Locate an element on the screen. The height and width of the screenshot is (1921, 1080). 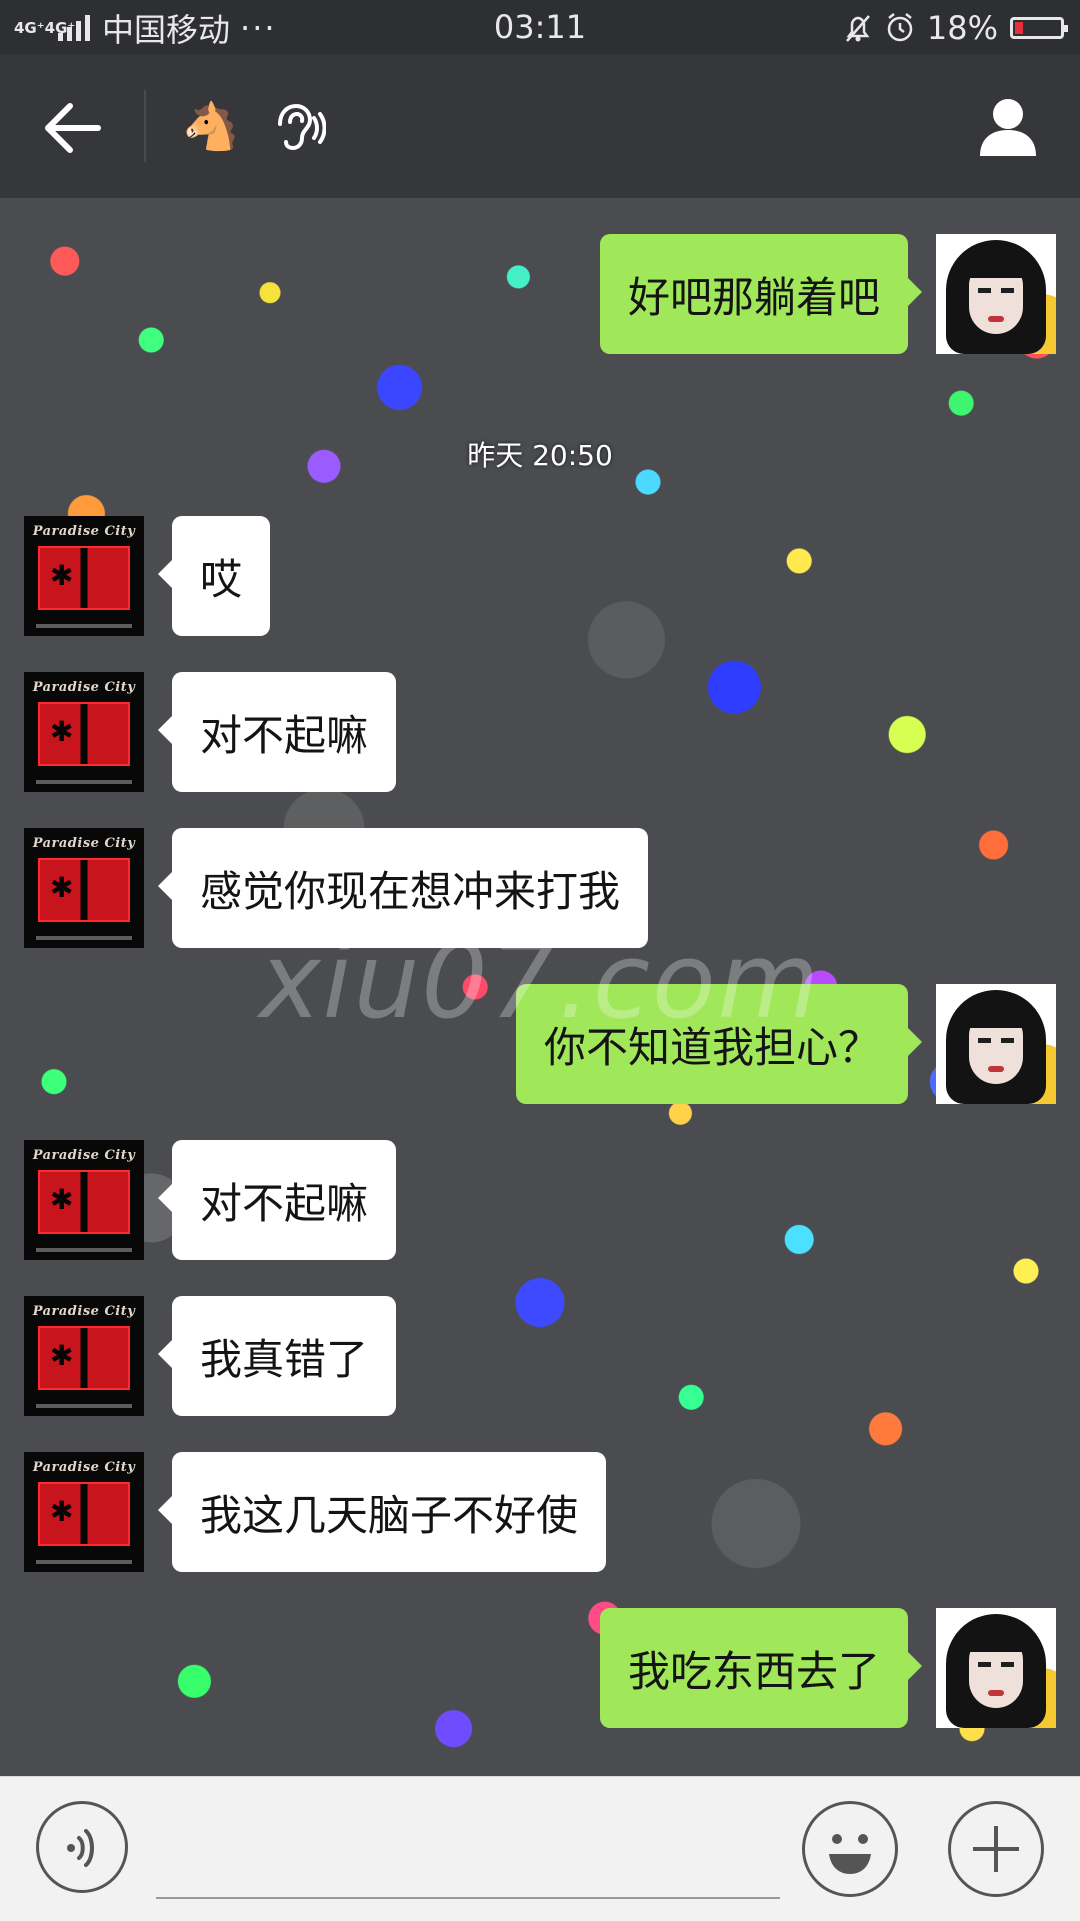
message-row-peer: Paradise City ✱ 我真错了 is located at coordinates (540, 1356).